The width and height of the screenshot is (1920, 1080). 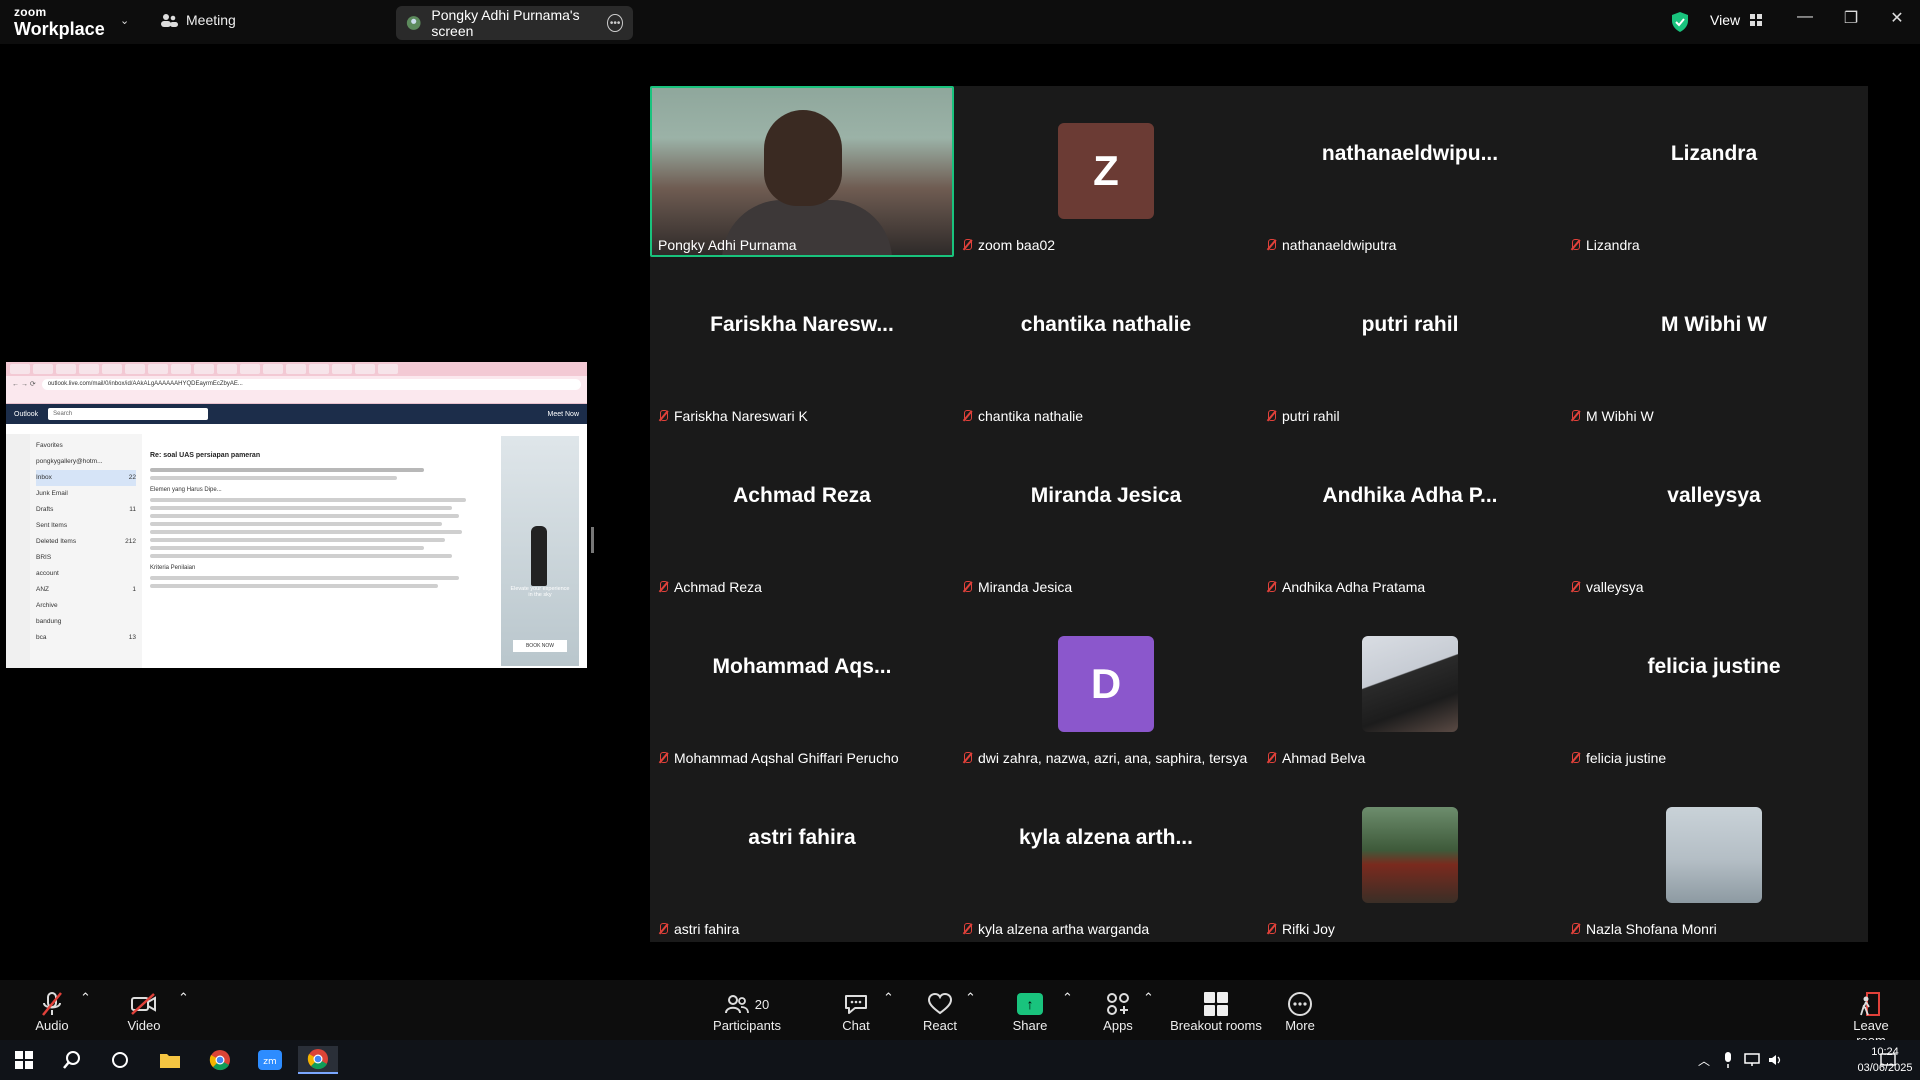 I want to click on participant-tile: chantika nathalie chantika nathalie, so click(x=1106, y=342).